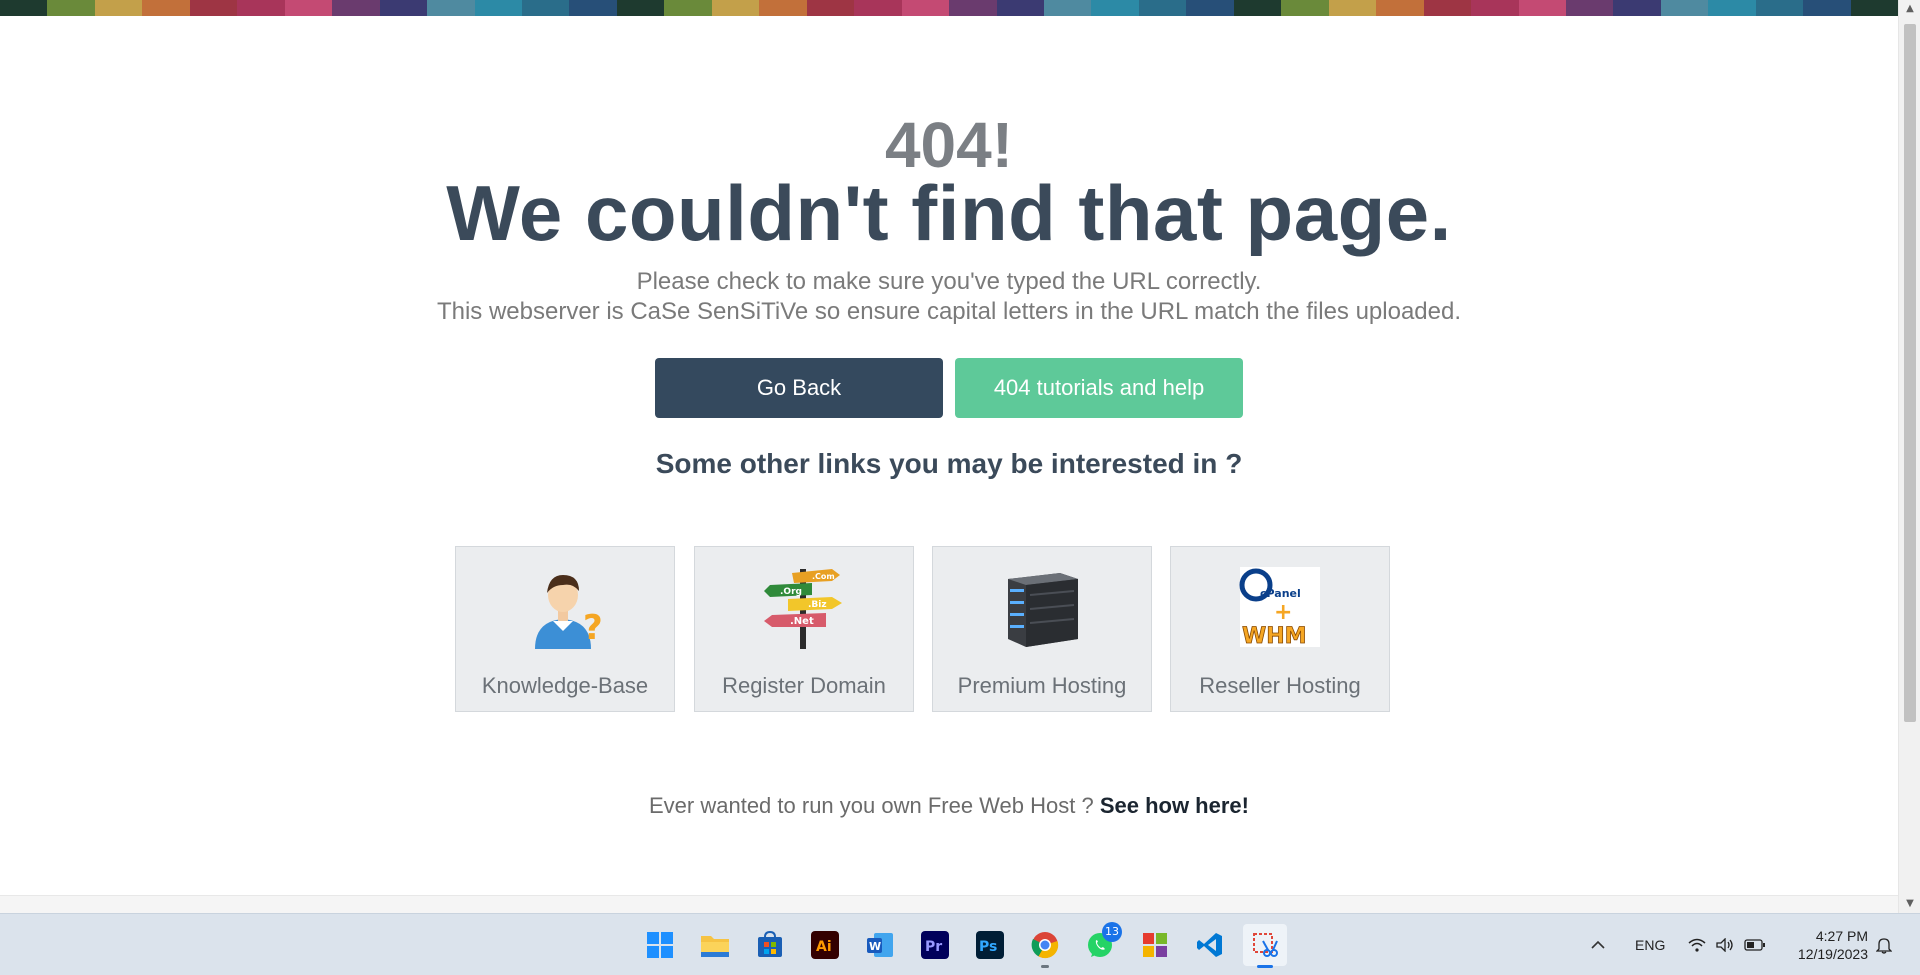 This screenshot has width=1920, height=975. I want to click on cpanel-whm-icon: cPanel + WHM, so click(1279, 608).